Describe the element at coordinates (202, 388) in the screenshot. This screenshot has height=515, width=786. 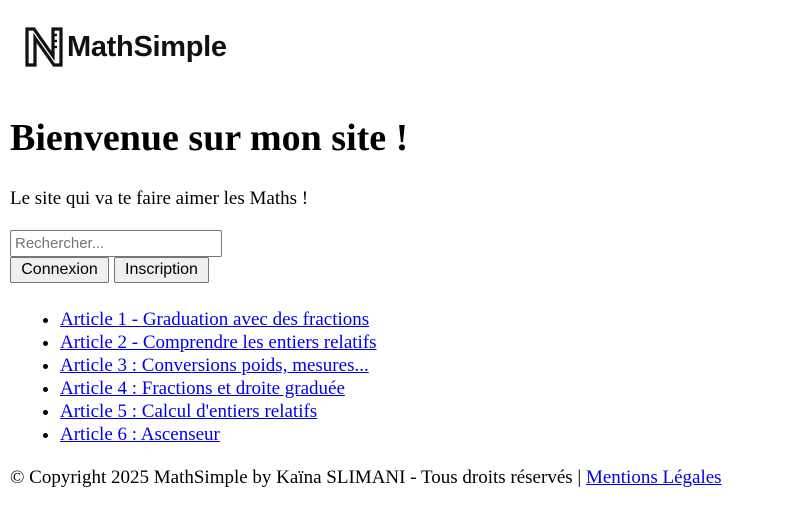
I see `article-link: Article 4 : Fractions et droite graduée` at that location.